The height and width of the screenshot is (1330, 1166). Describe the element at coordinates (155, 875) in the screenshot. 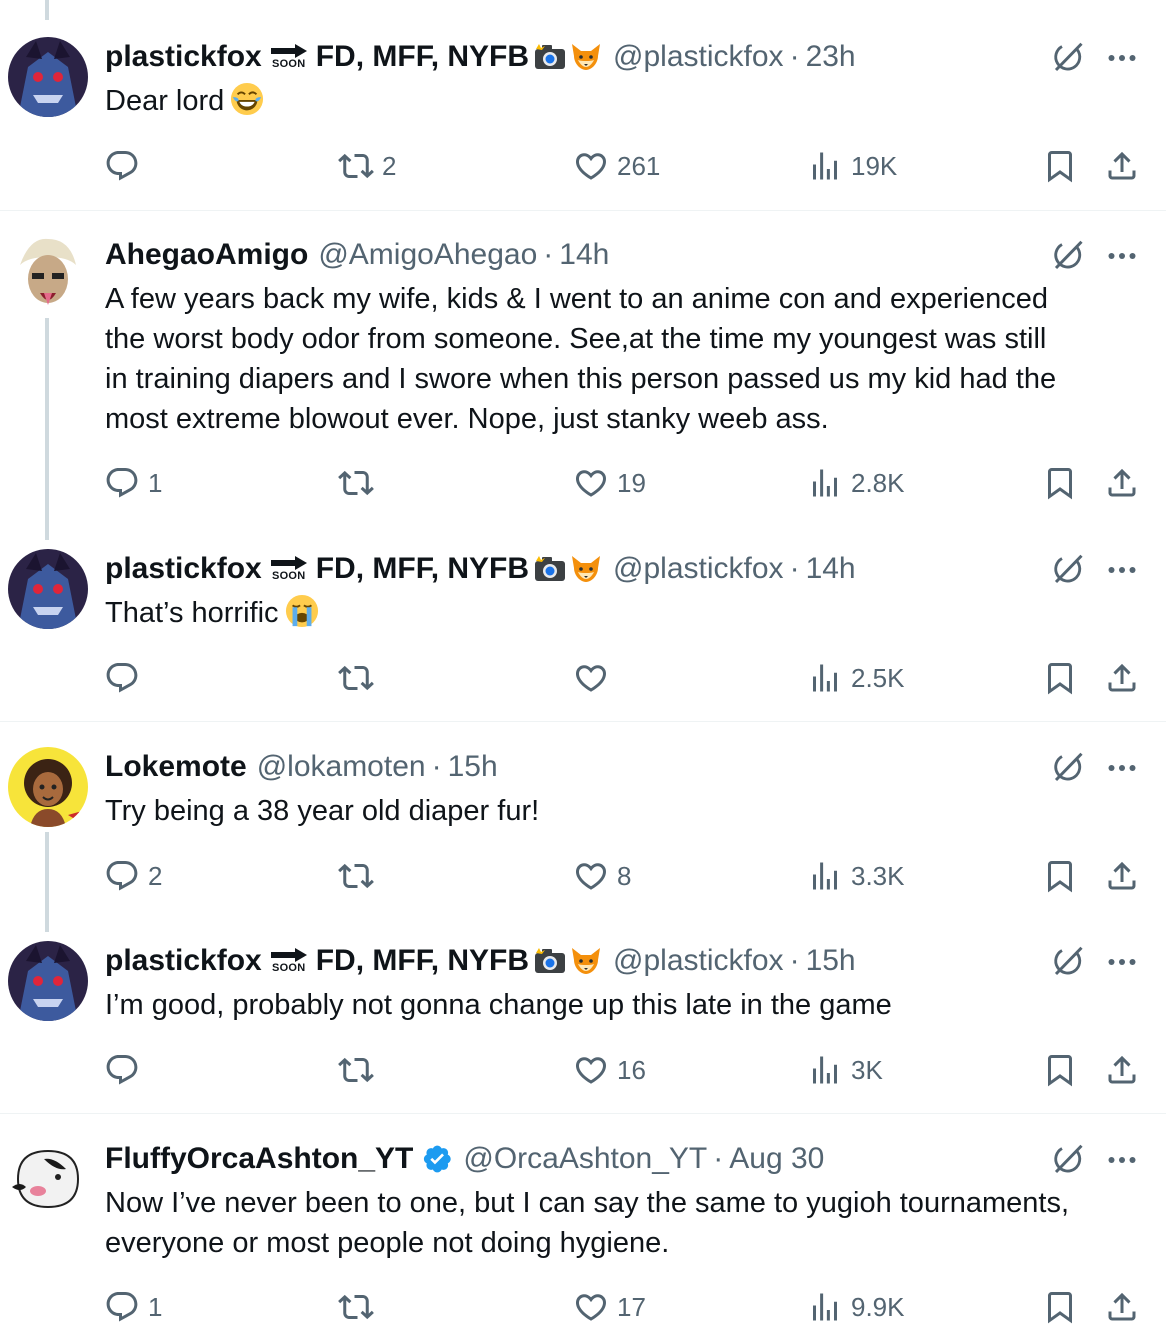

I see `reply-count: 2` at that location.